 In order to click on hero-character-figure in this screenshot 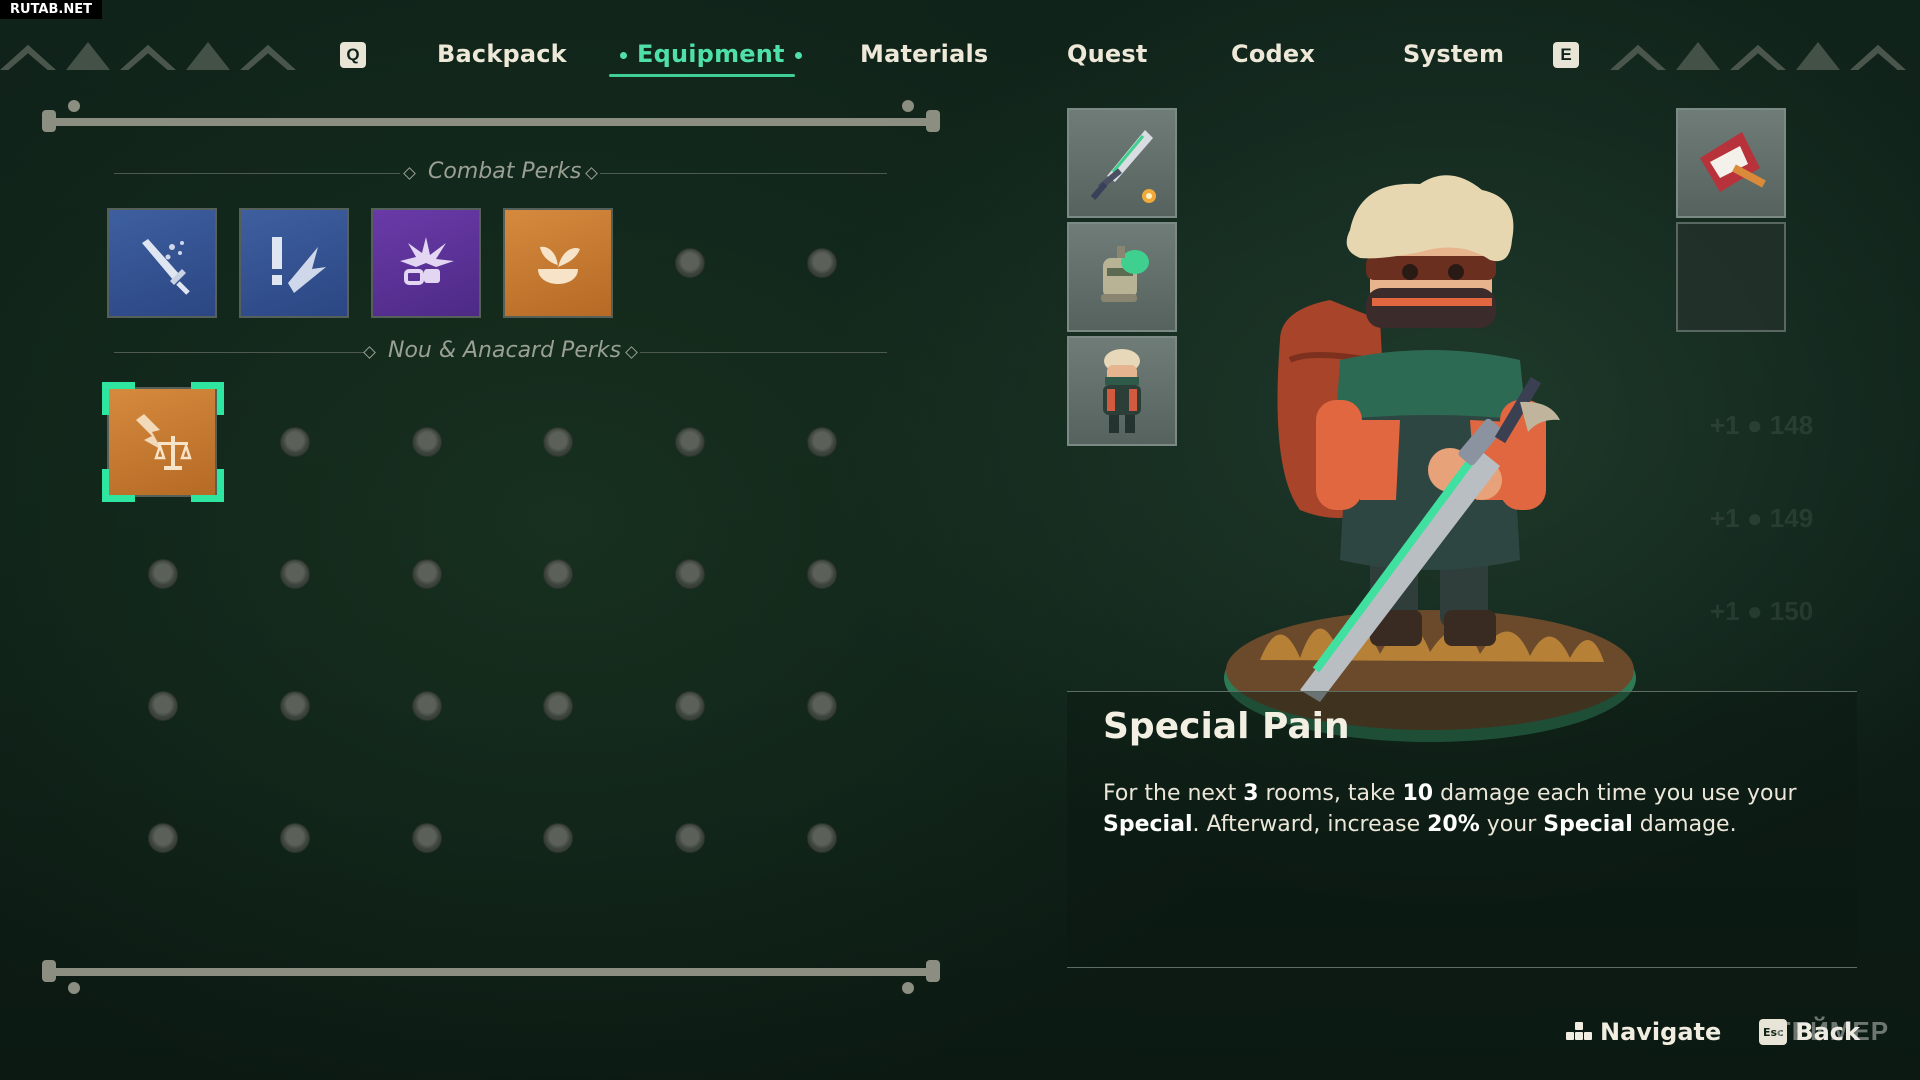, I will do `click(1430, 458)`.